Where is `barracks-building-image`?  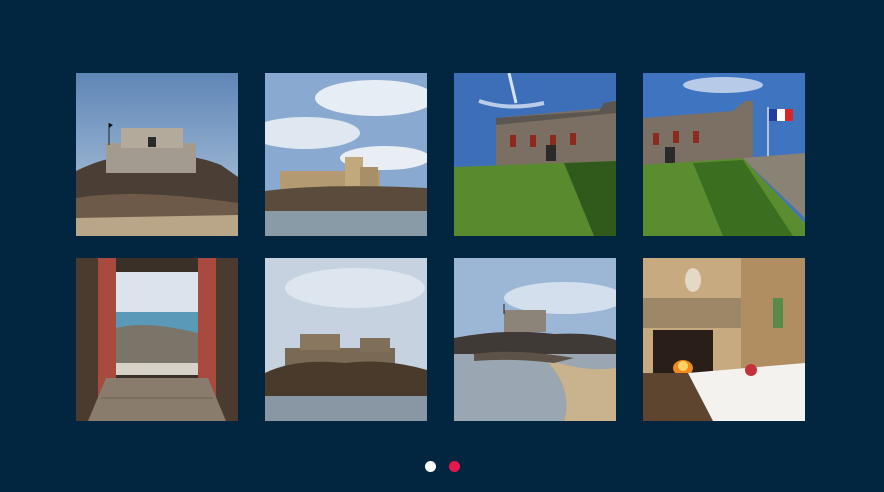 barracks-building-image is located at coordinates (535, 154).